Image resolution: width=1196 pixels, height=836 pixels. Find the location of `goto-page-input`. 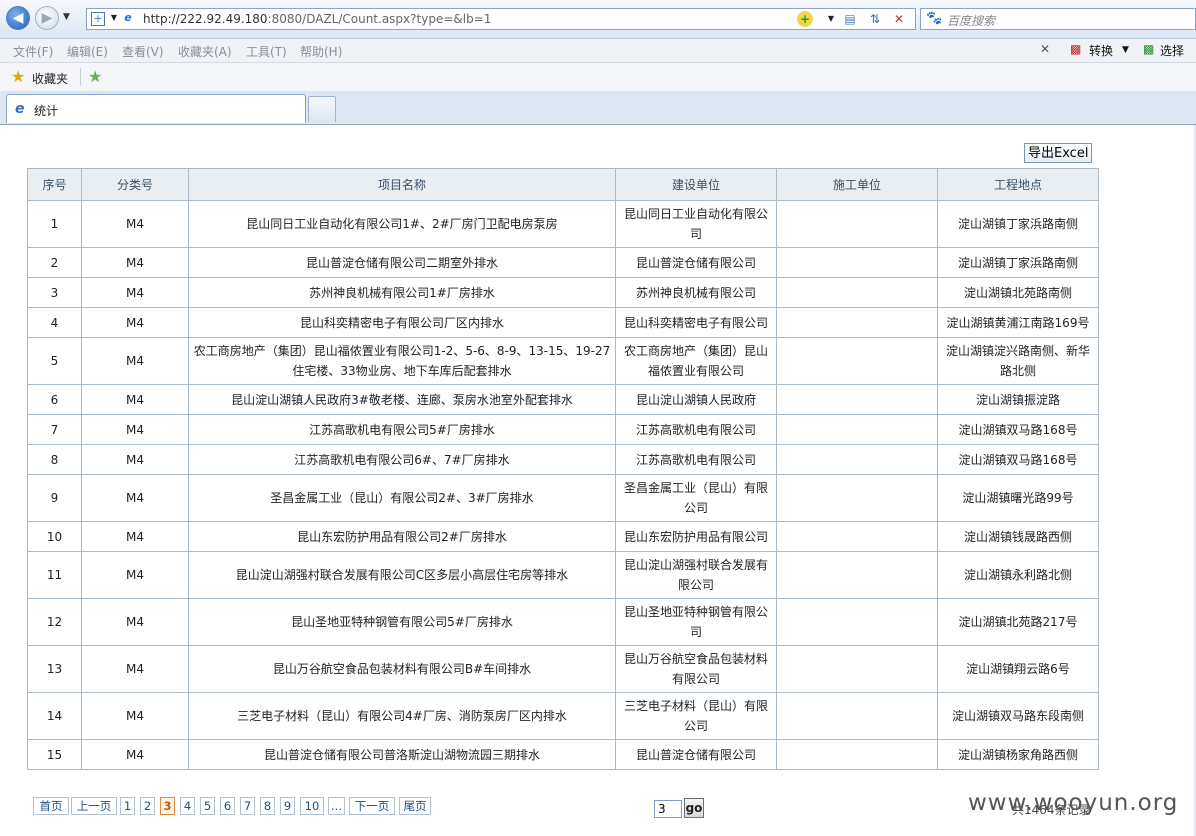

goto-page-input is located at coordinates (668, 809).